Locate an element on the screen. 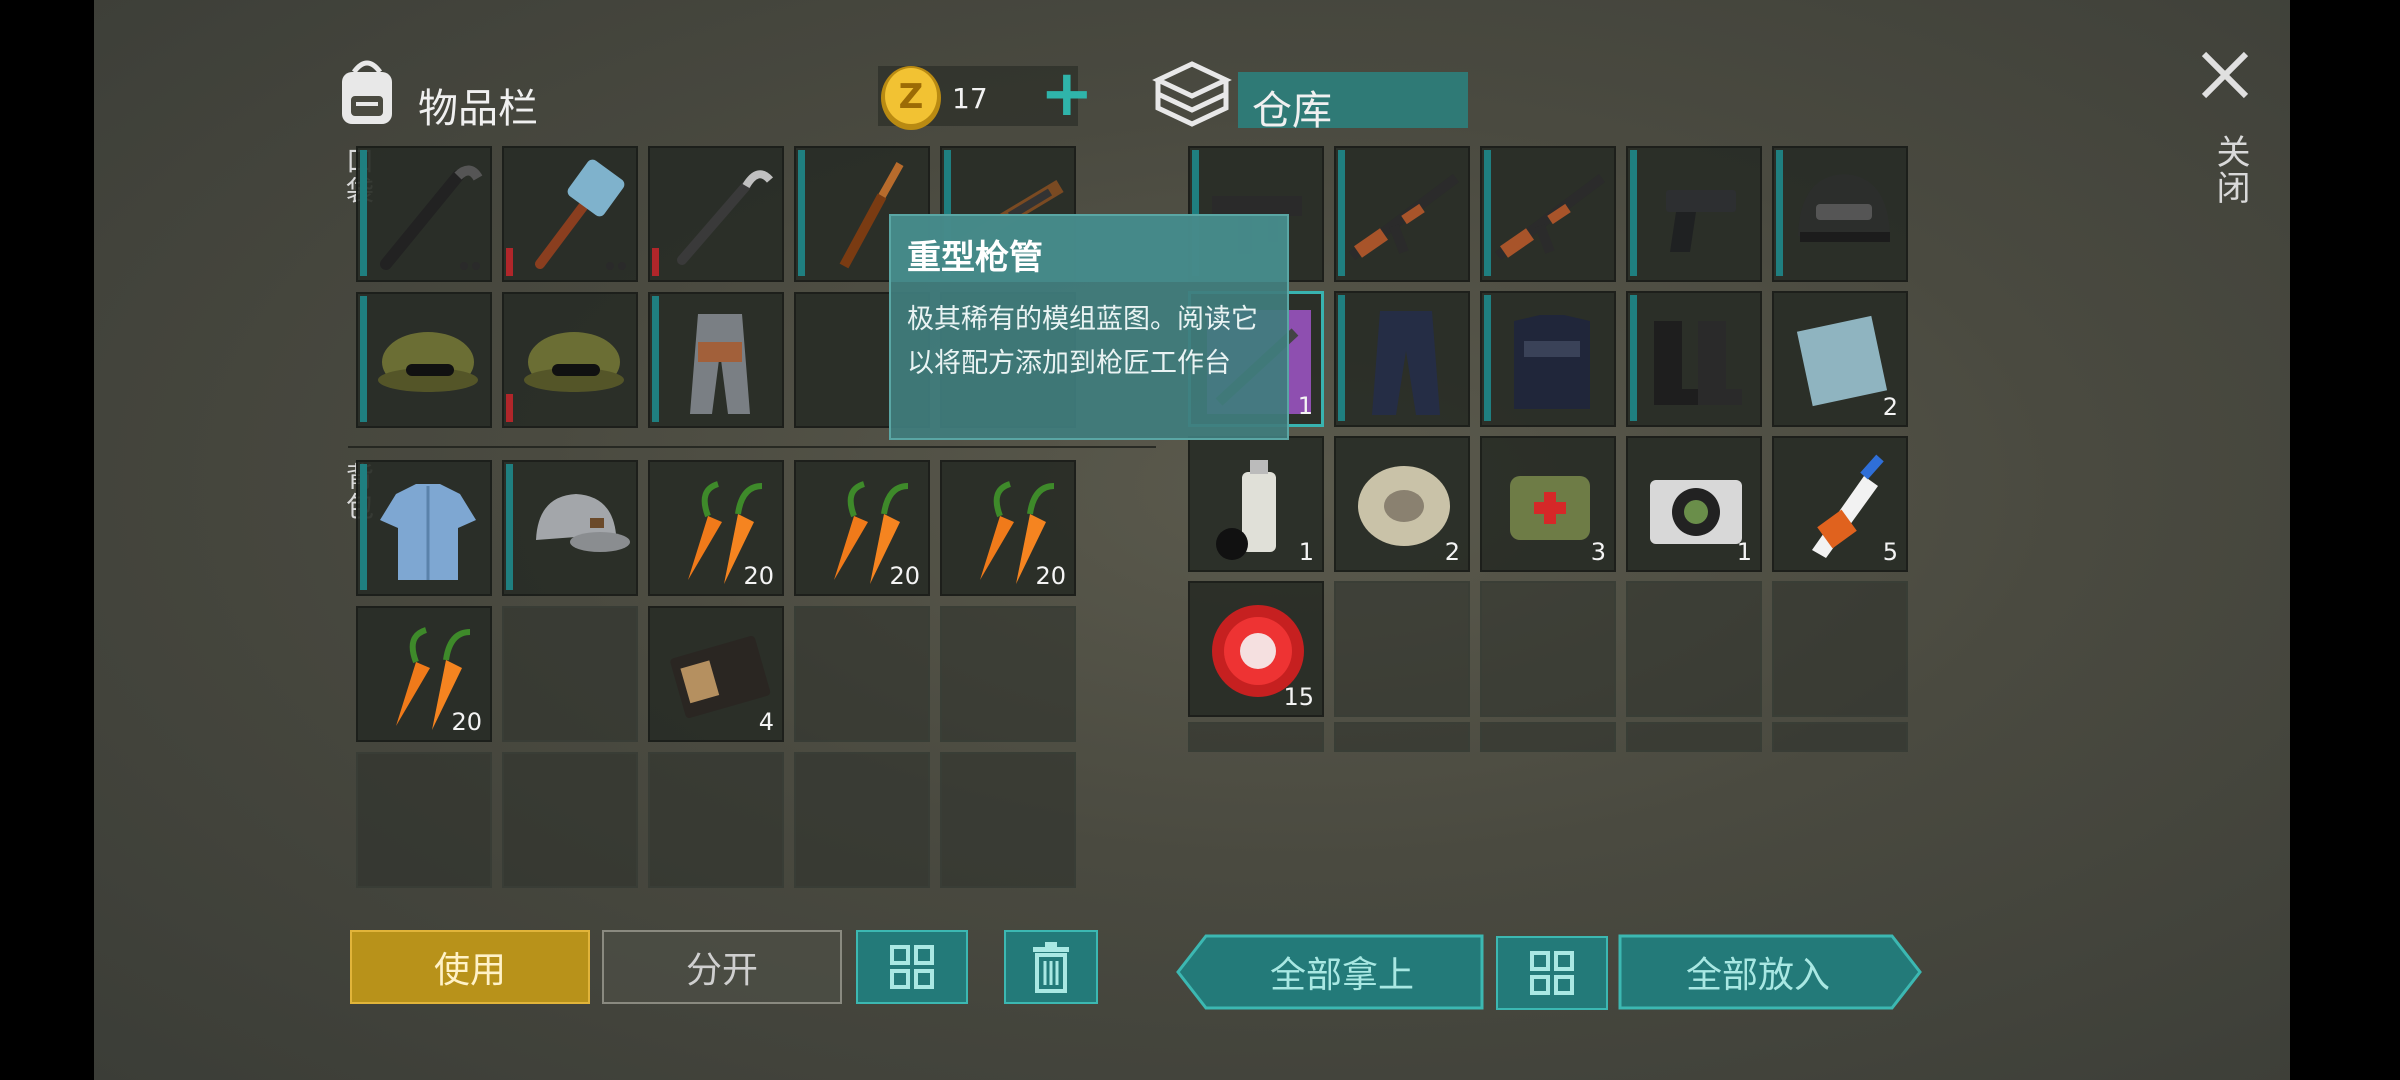  trash-button is located at coordinates (1051, 967).